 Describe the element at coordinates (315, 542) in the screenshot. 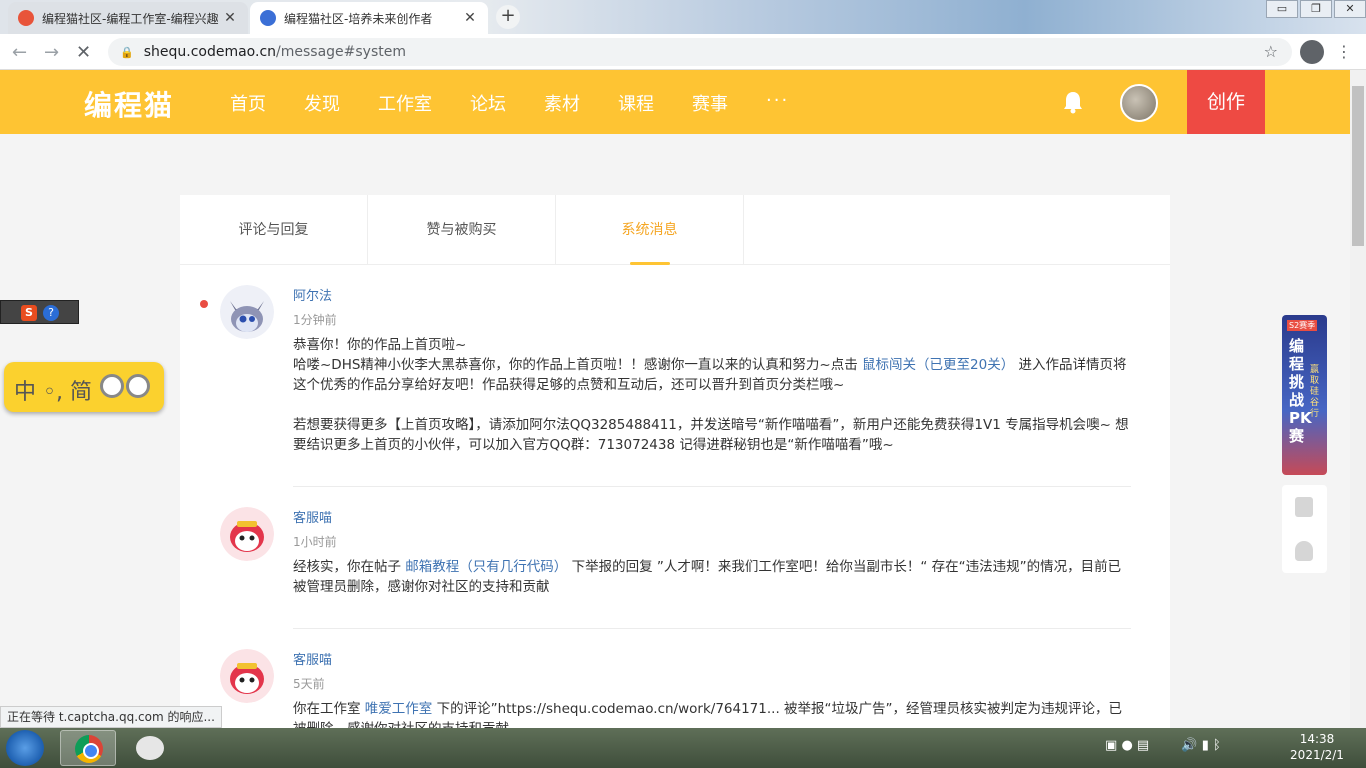

I see `message-time: 1小时前` at that location.